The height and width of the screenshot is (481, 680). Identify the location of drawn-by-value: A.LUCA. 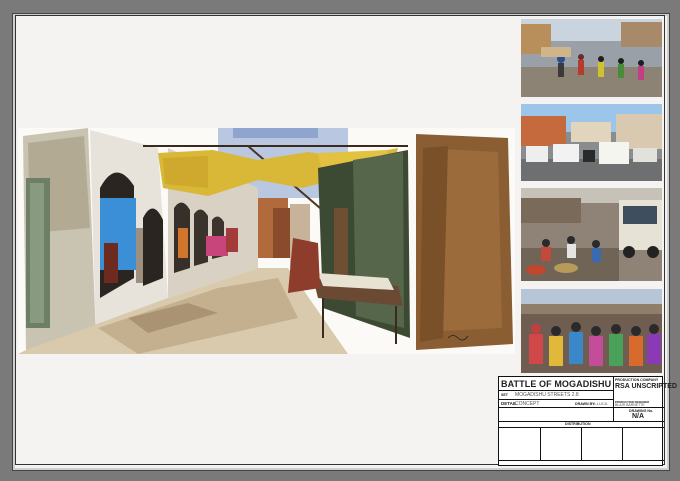
(600, 403).